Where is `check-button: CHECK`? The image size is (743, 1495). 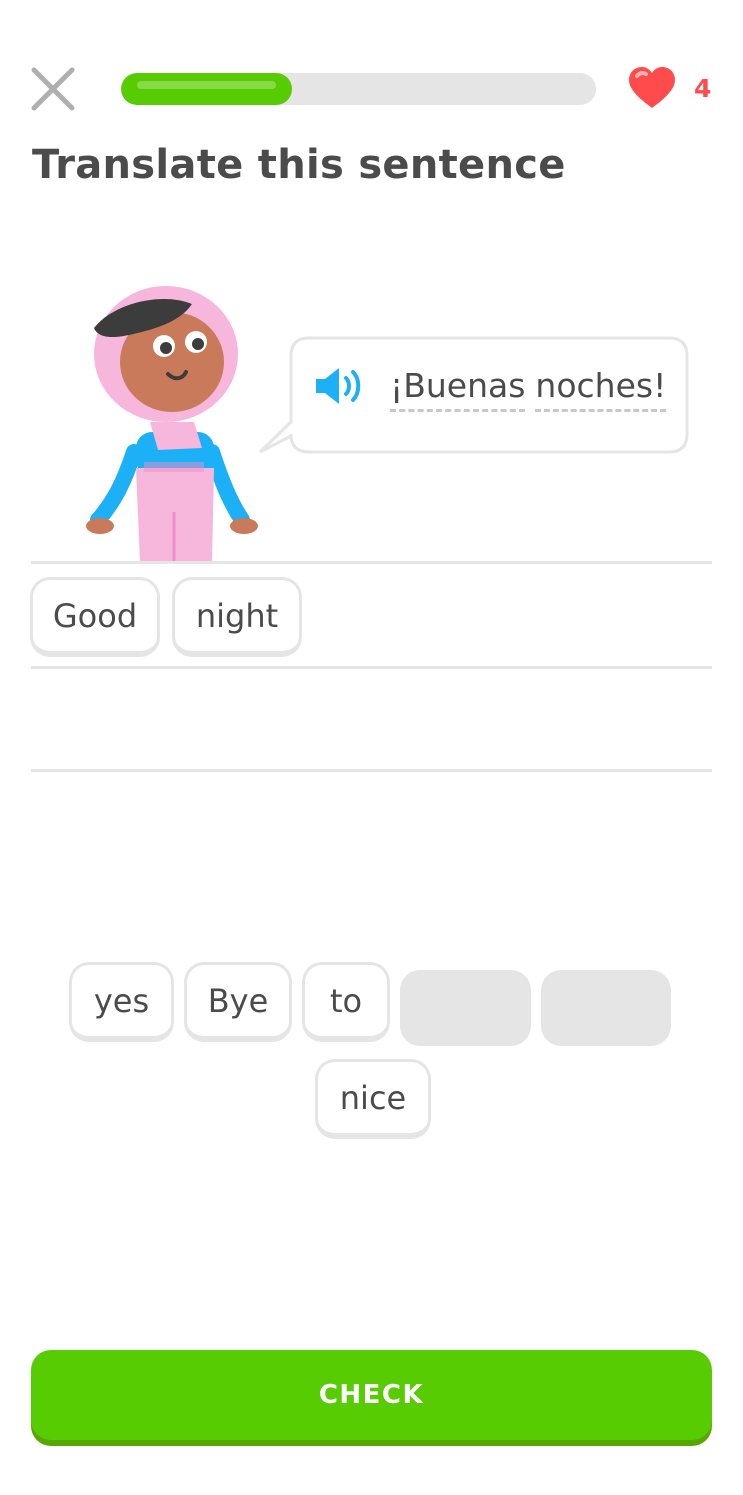
check-button: CHECK is located at coordinates (371, 1395).